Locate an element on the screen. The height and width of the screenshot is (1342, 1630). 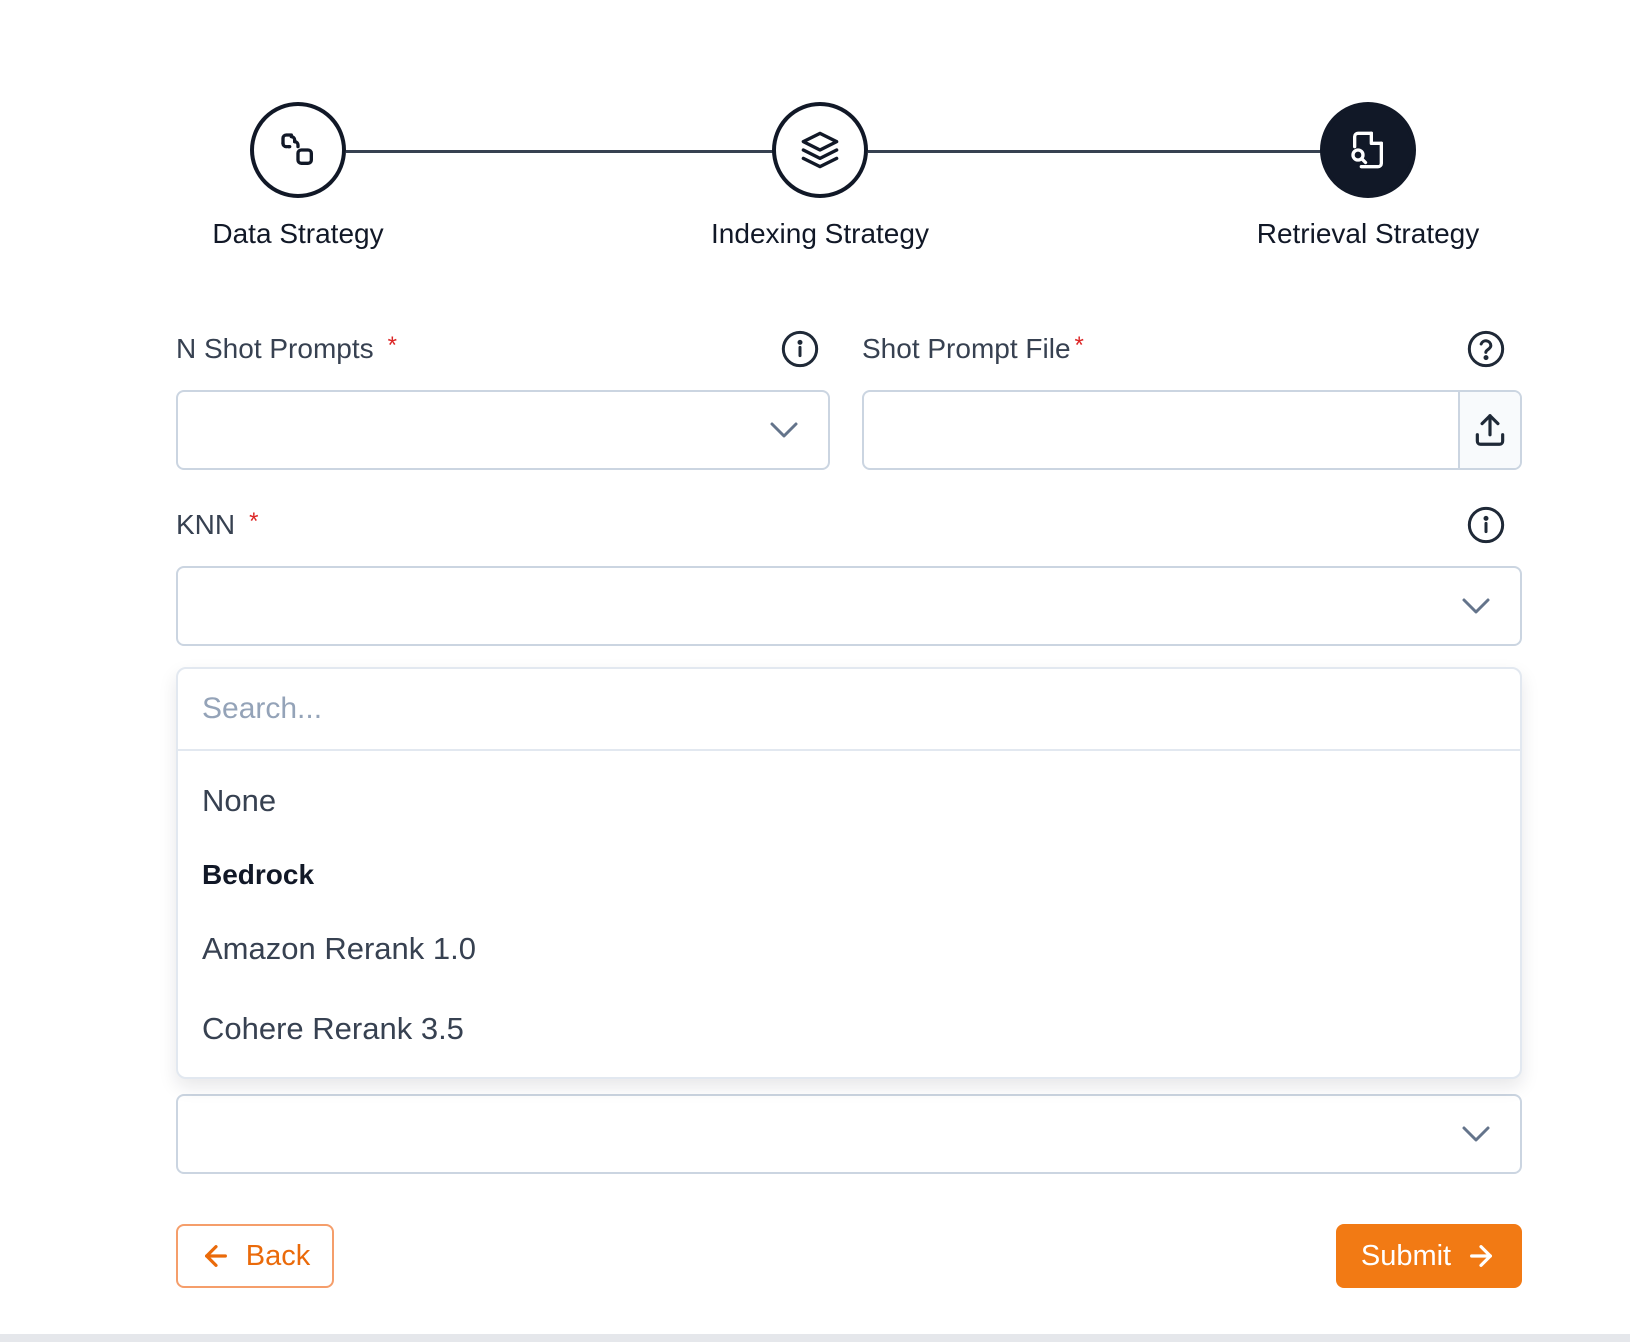
dropdown-search-input is located at coordinates (861, 709).